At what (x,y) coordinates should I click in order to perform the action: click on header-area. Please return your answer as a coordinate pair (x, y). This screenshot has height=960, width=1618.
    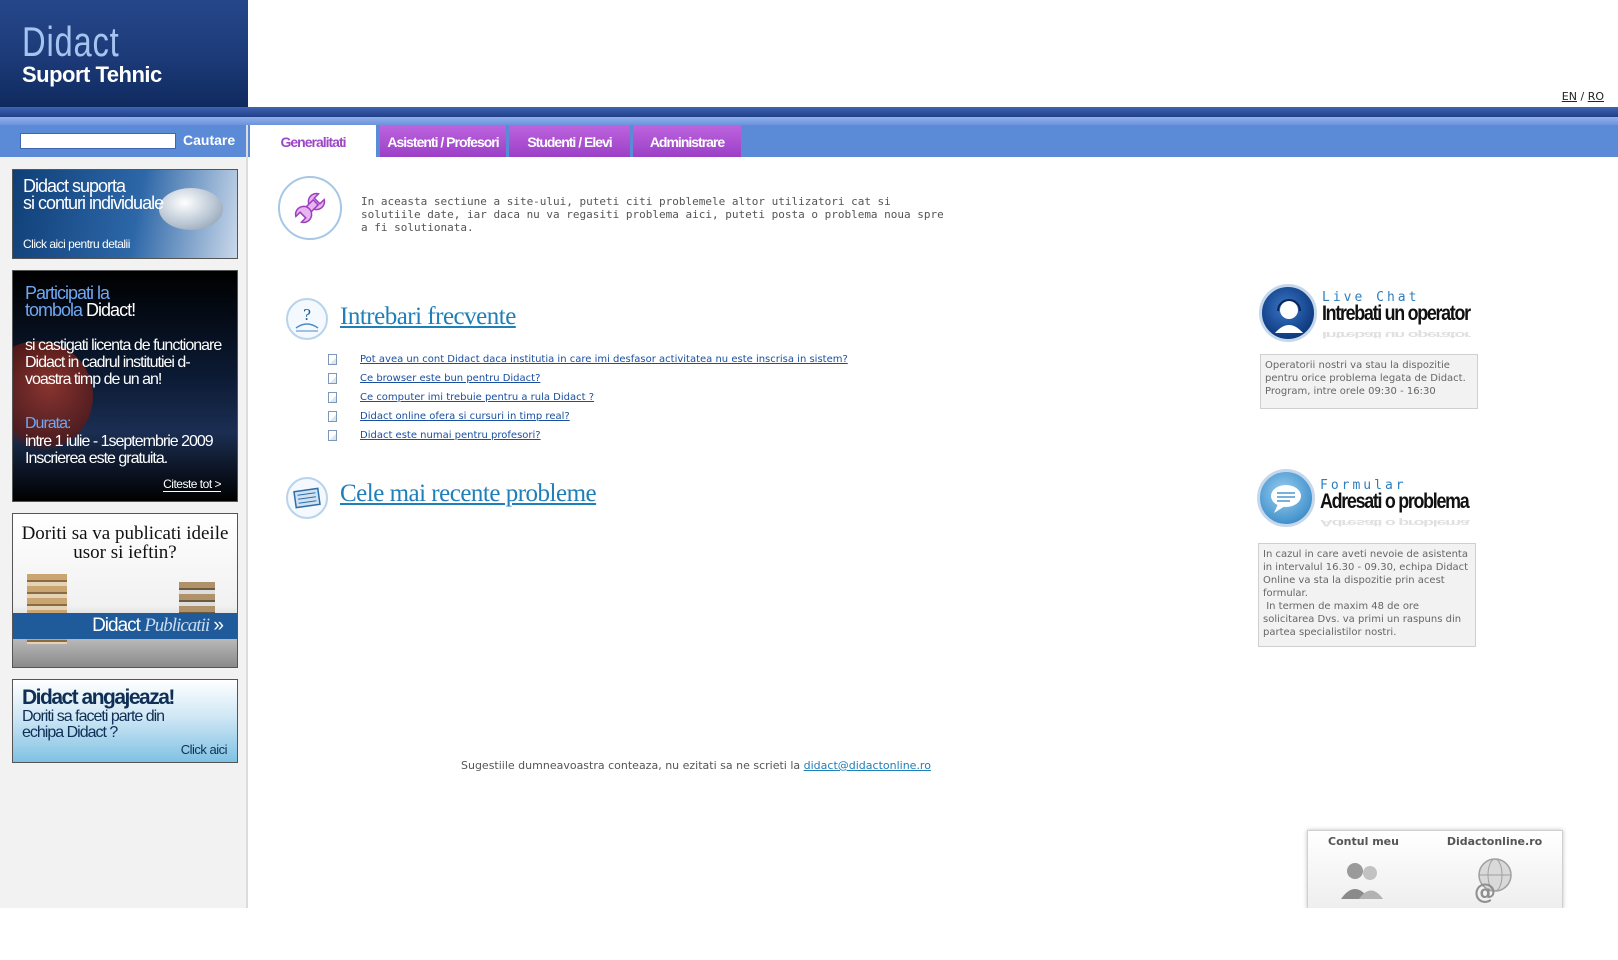
    Looking at the image, I should click on (933, 53).